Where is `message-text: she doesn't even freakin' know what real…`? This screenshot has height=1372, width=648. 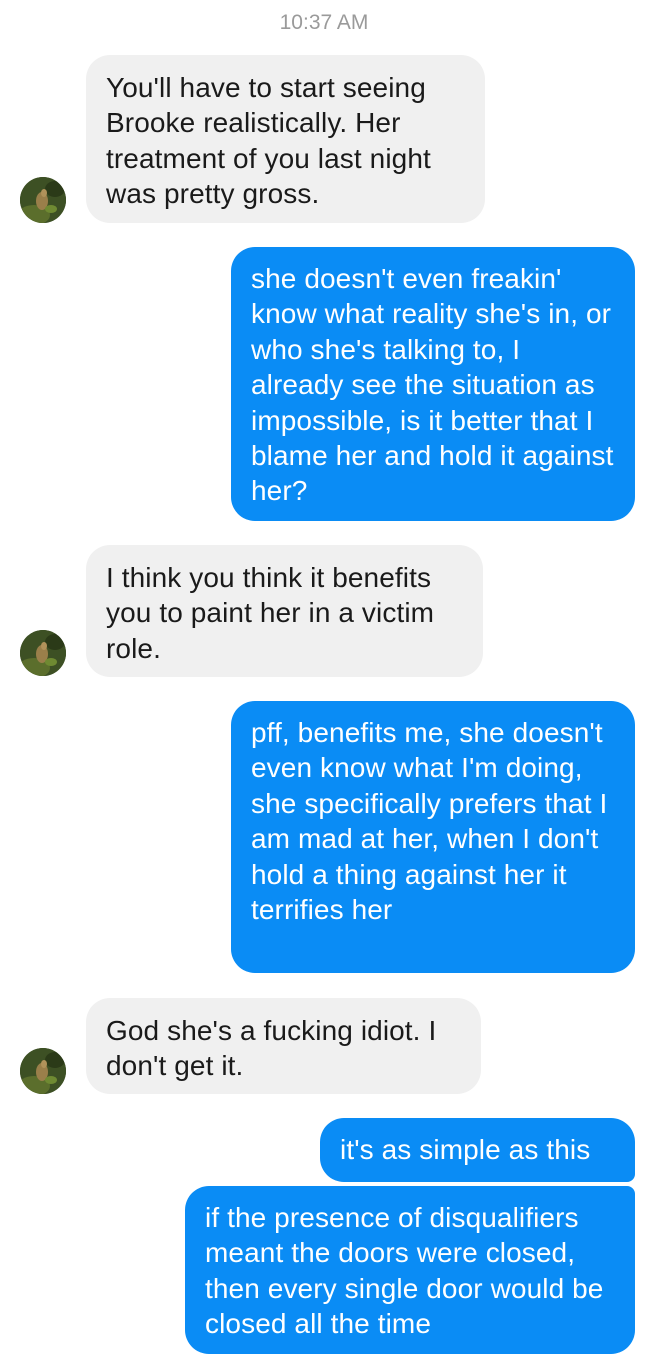 message-text: she doesn't even freakin' know what real… is located at coordinates (432, 385).